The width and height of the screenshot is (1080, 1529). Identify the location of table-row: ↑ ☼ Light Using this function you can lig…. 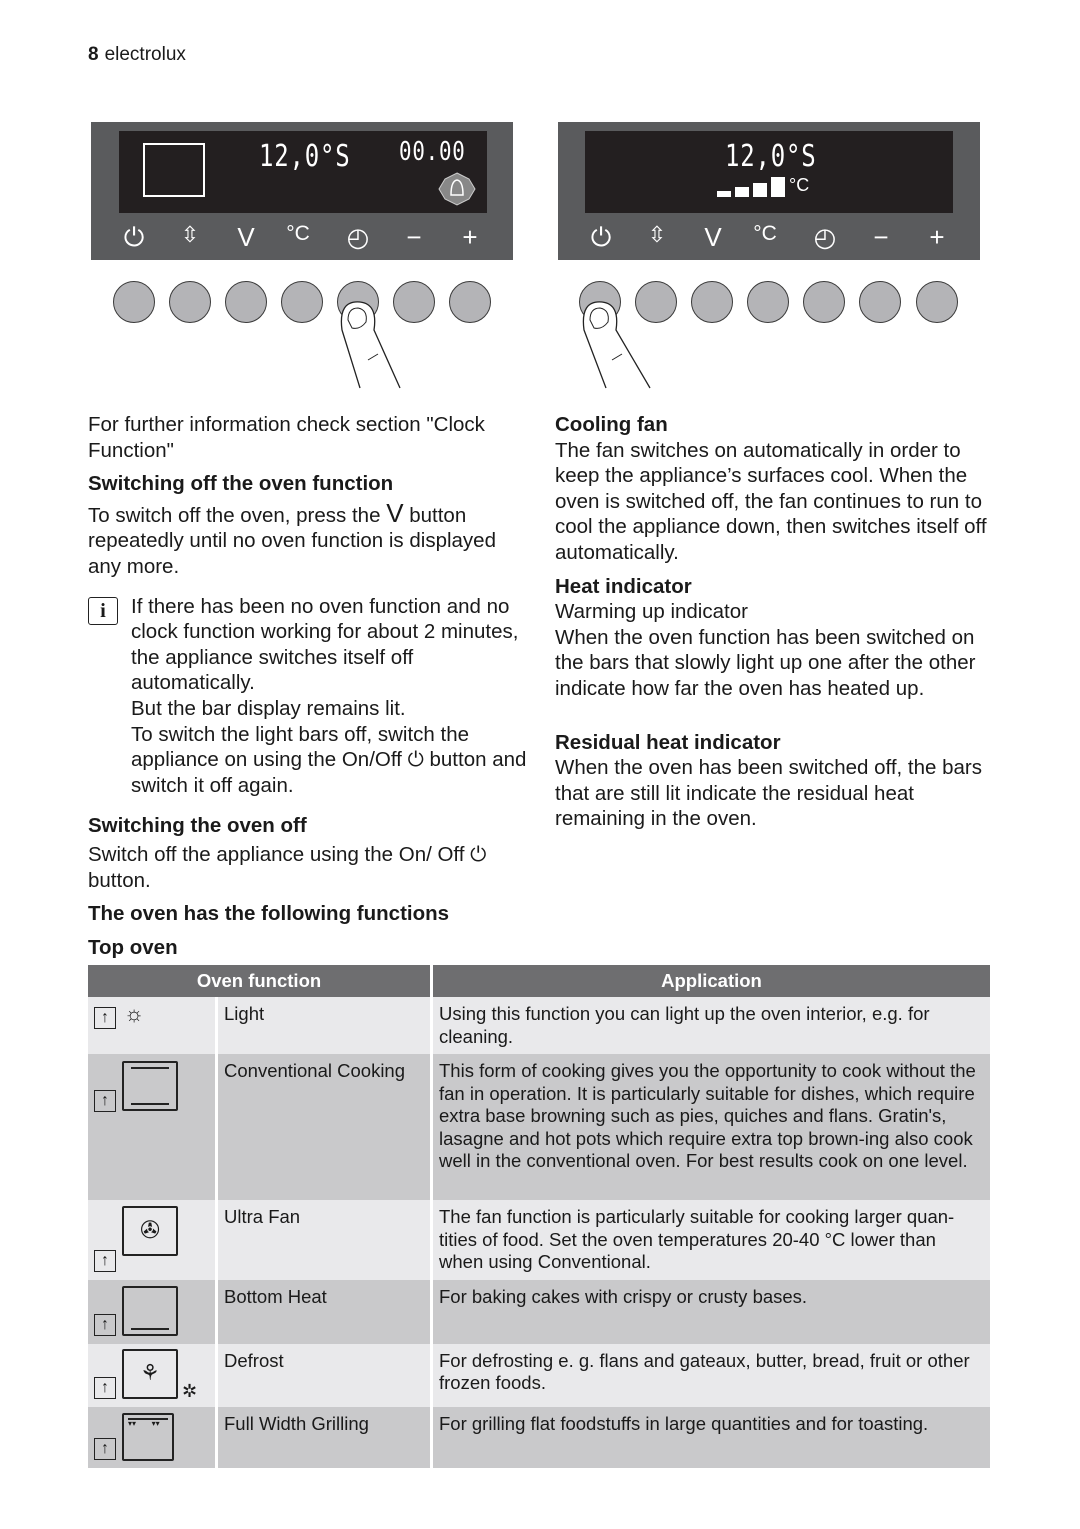
(539, 1025).